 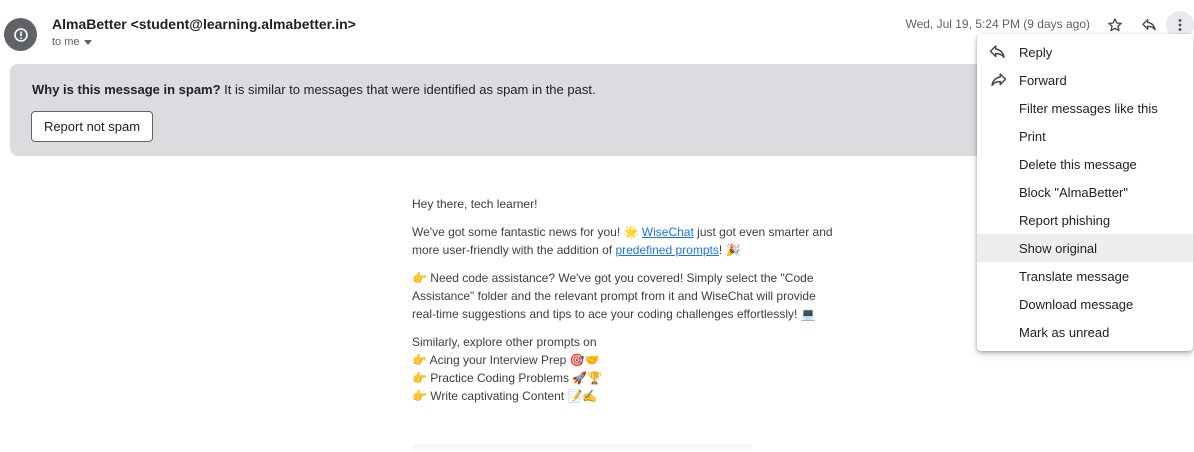 I want to click on menu-item-reply: Reply, so click(x=1085, y=52).